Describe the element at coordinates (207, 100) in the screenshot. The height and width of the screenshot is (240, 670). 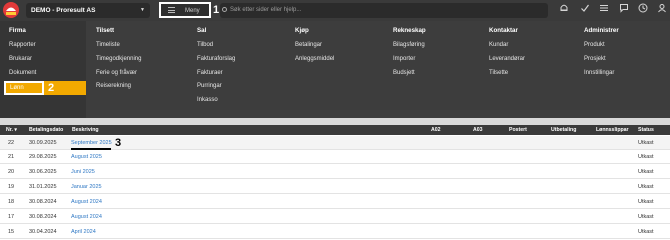
I see `menu-item-inkasso: Inkasso` at that location.